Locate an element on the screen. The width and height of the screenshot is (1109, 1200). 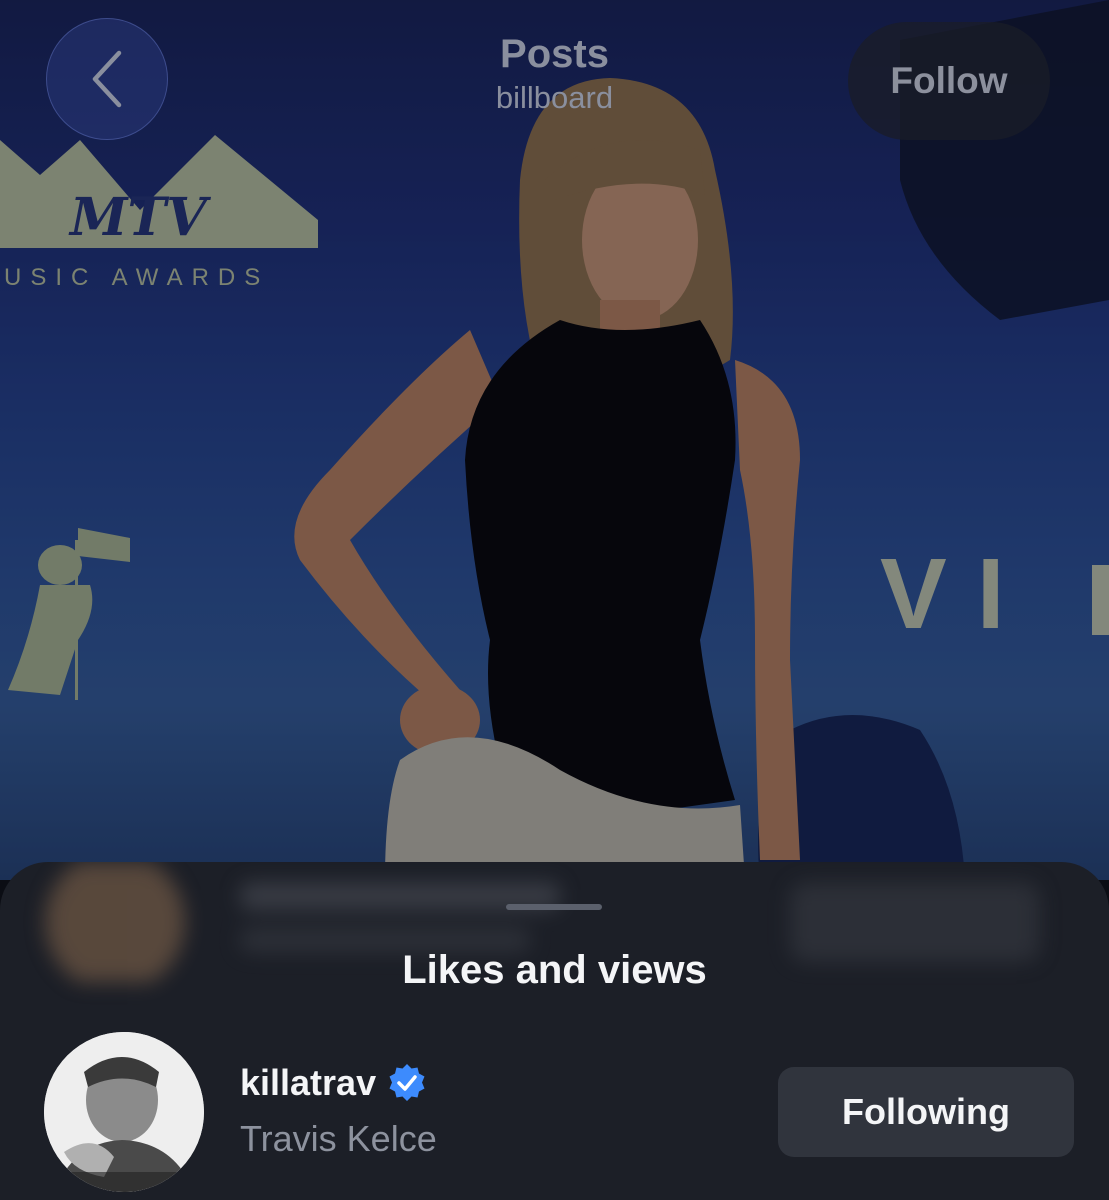
username: killatrav is located at coordinates (308, 1083).